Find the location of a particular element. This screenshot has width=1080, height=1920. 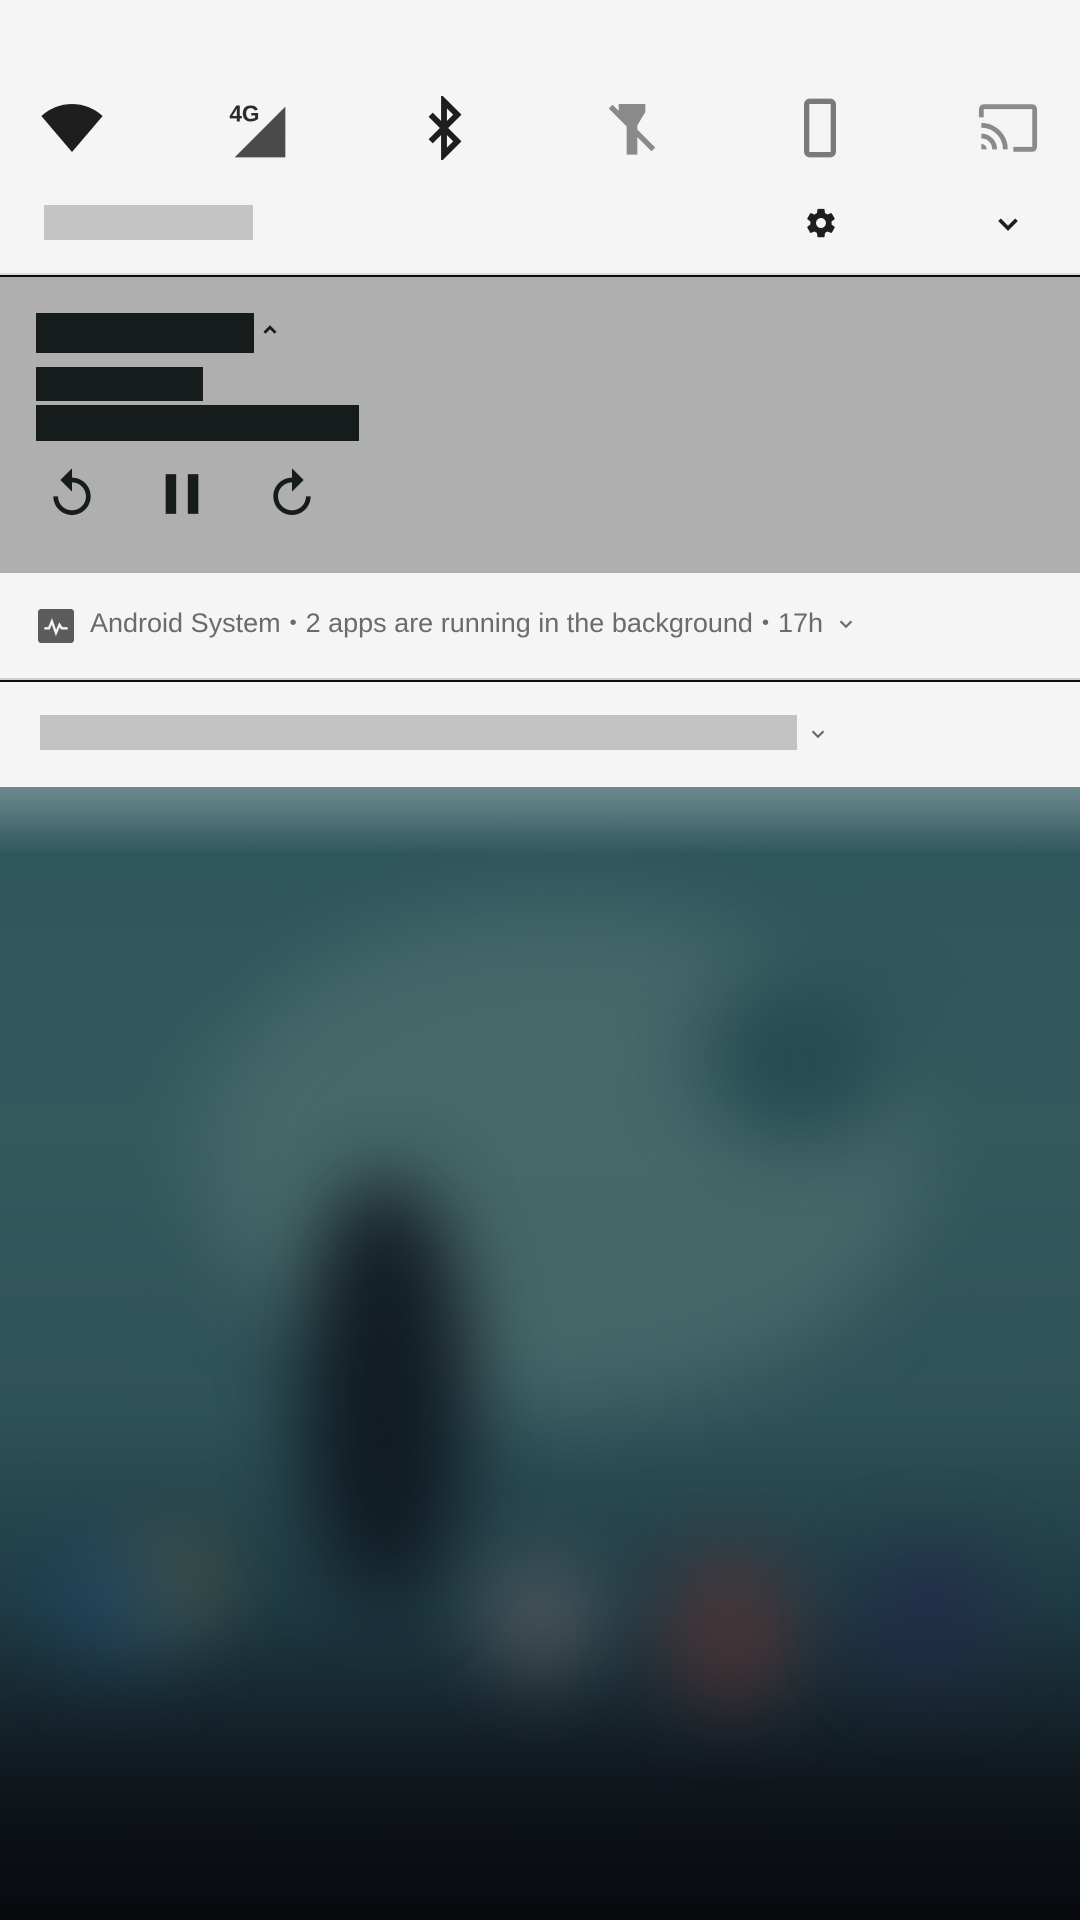

cast-tile is located at coordinates (1008, 128).